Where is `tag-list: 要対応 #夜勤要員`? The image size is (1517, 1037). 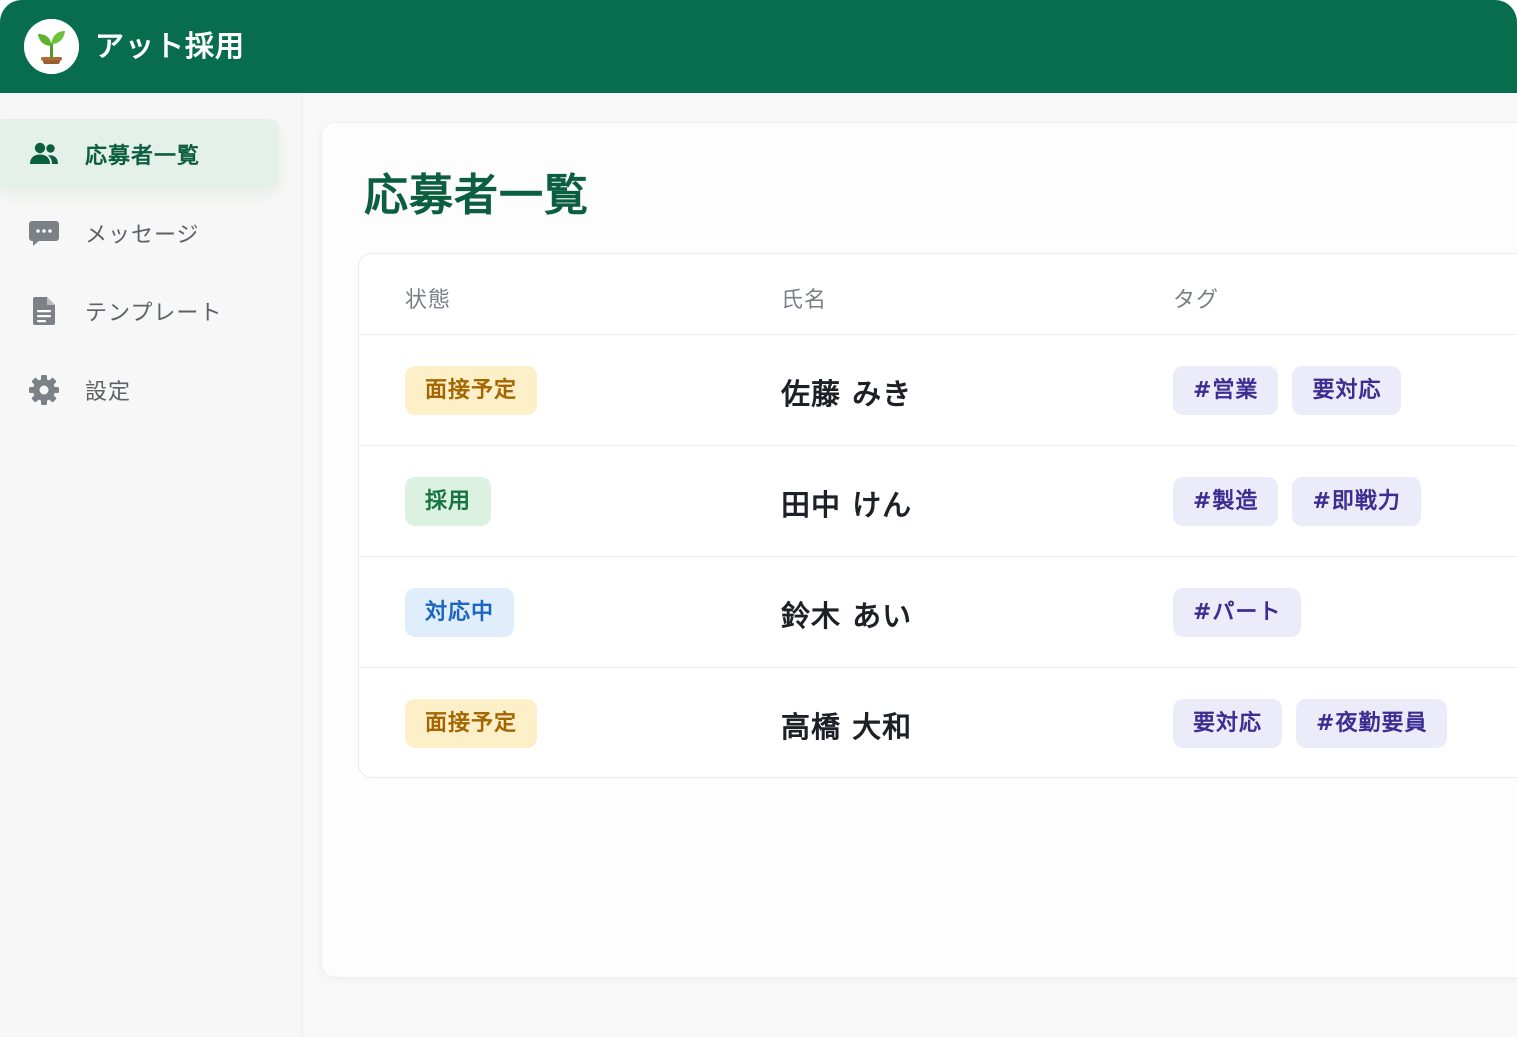
tag-list: 要対応 #夜勤要員 is located at coordinates (1310, 723).